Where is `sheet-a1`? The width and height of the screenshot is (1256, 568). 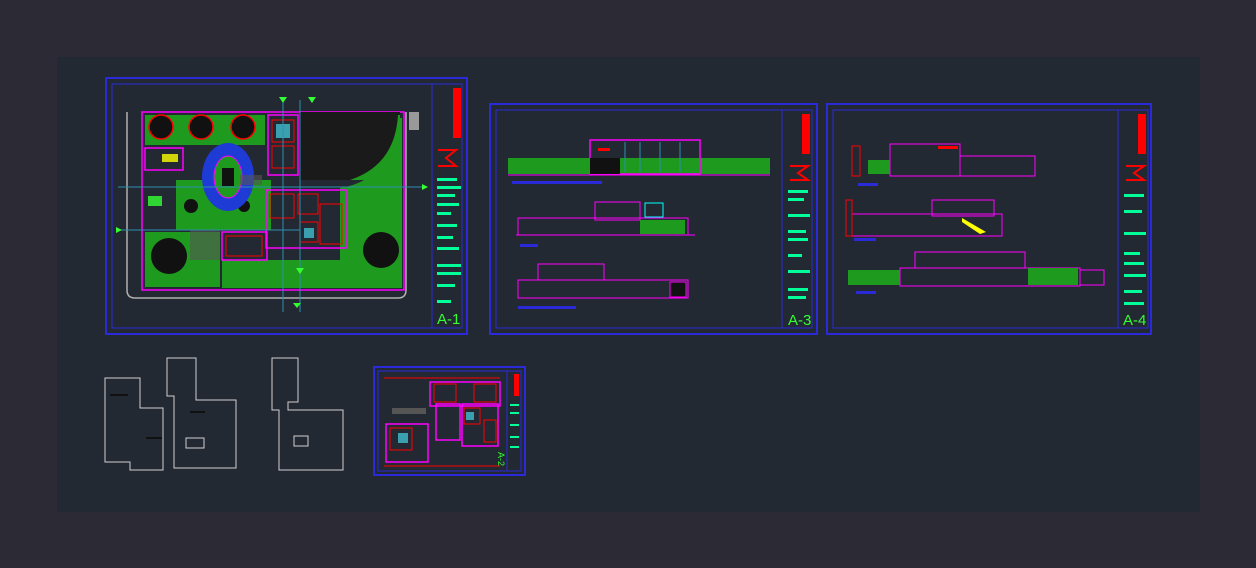 sheet-a1 is located at coordinates (286, 206).